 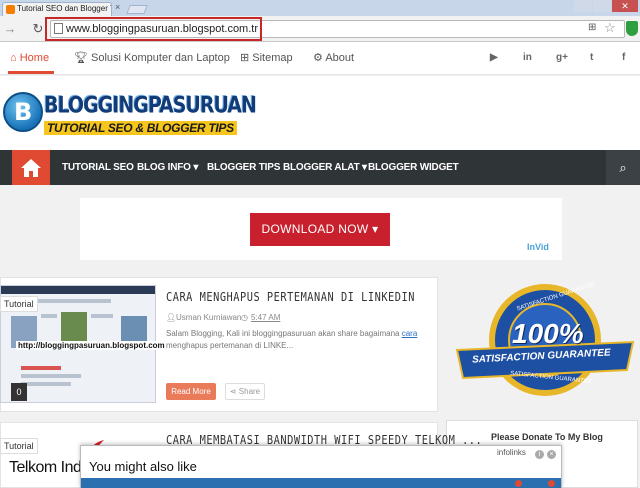 I want to click on site-tagline: TUTORIAL SEO & BLOGGER TIPS, so click(x=140, y=128).